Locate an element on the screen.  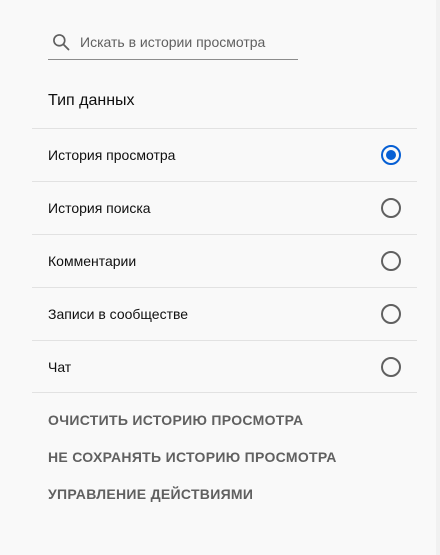
option-label: Чат is located at coordinates (60, 366).